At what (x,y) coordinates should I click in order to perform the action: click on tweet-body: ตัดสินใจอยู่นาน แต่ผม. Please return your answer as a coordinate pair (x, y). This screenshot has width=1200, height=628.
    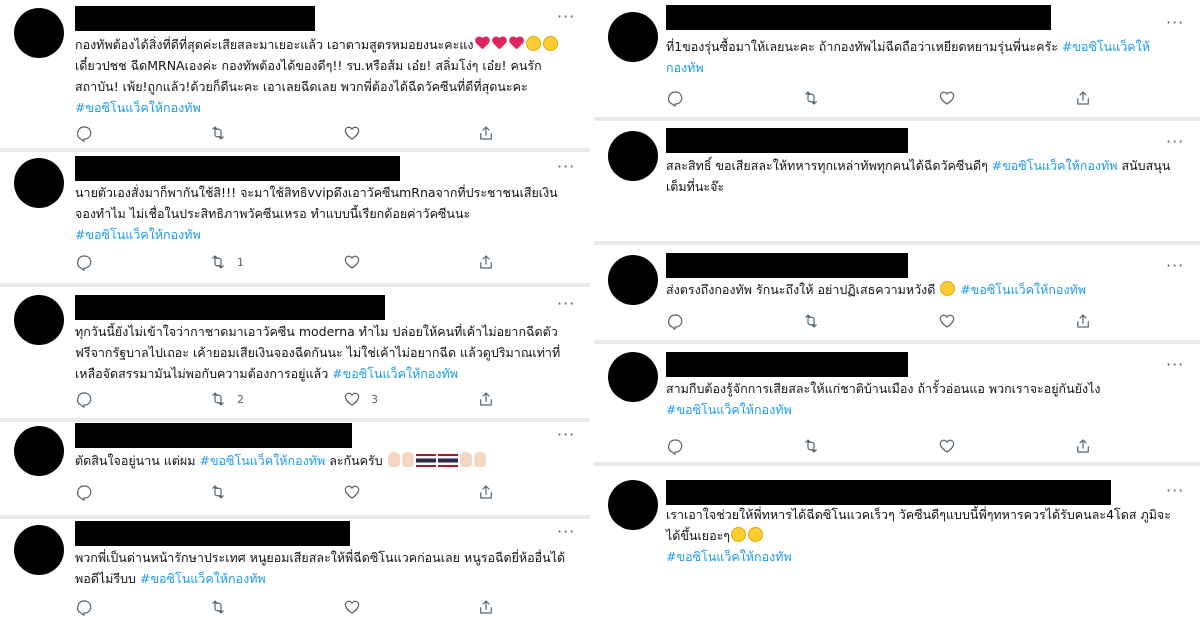
    Looking at the image, I should click on (135, 460).